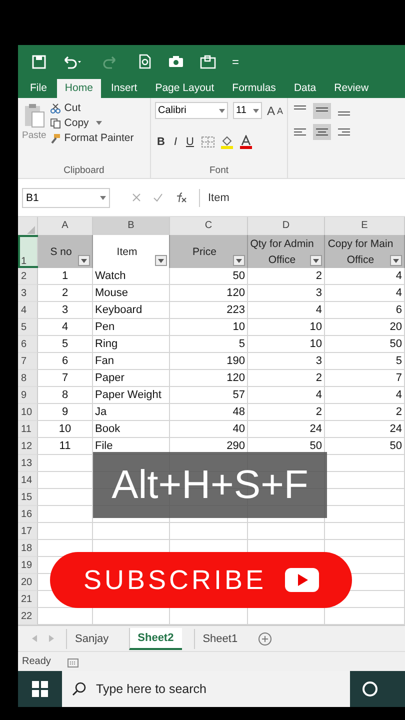 The height and width of the screenshot is (720, 405). I want to click on fill-color-icon, so click(227, 142).